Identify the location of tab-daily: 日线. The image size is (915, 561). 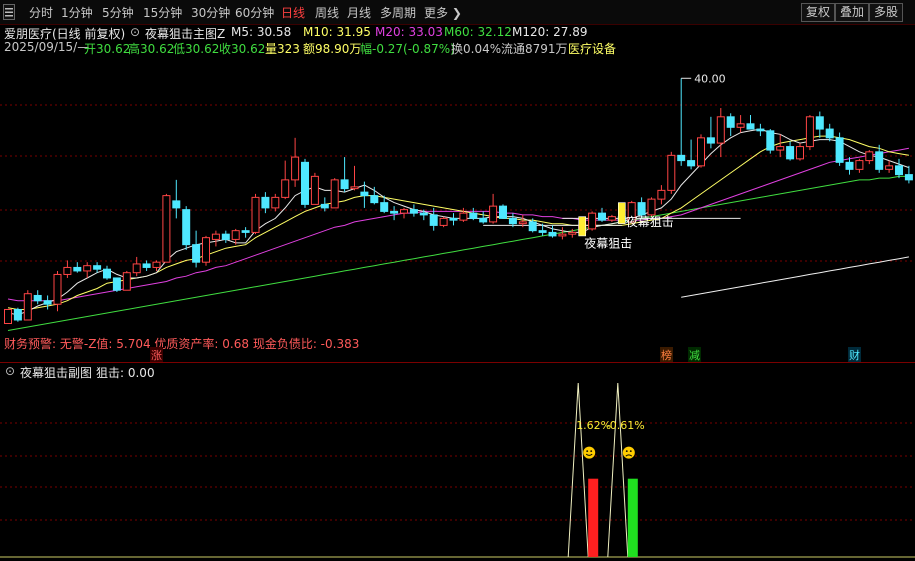
(293, 12).